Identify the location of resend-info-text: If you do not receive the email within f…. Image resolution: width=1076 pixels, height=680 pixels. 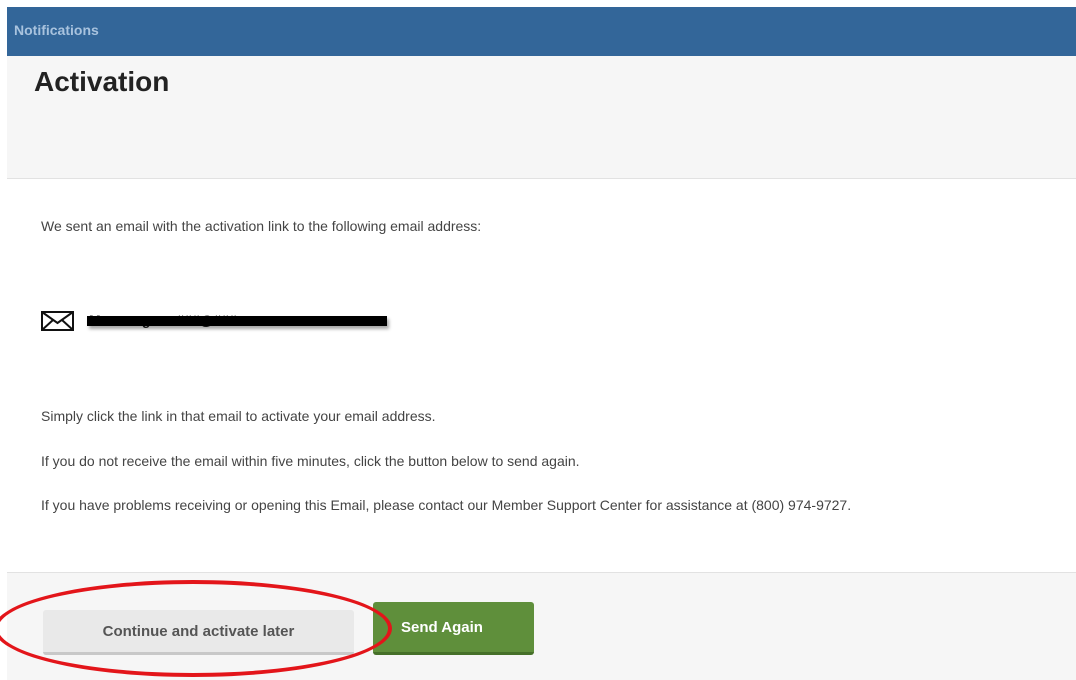
(310, 461).